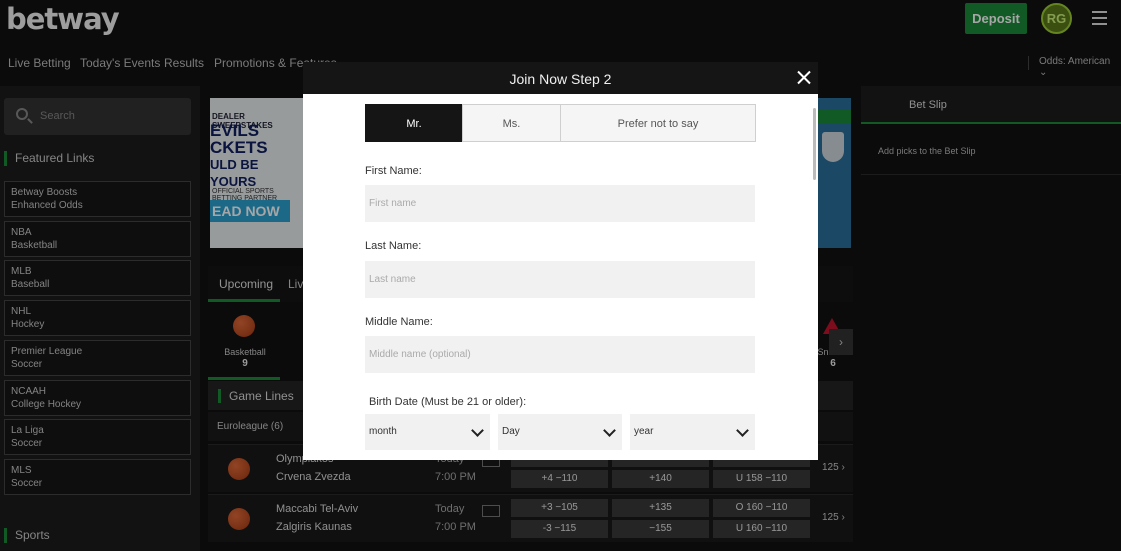 This screenshot has height=551, width=1121. I want to click on birth-day-select: Day, so click(560, 432).